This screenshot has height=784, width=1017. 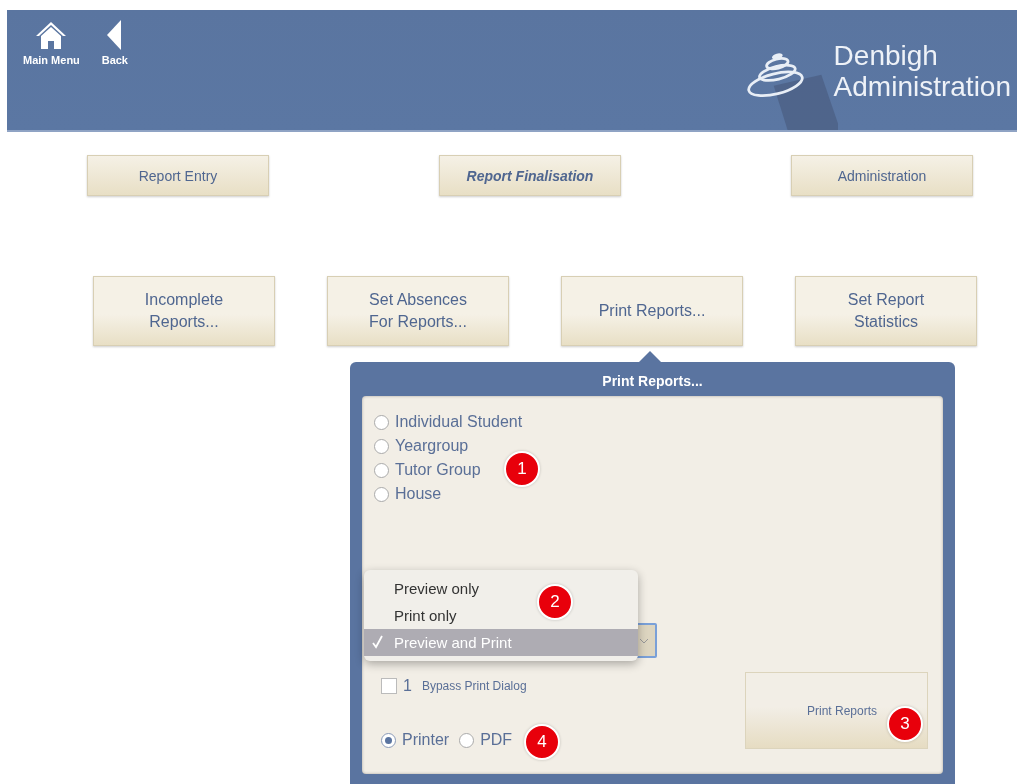 I want to click on action-button: Set Report Statistics, so click(x=886, y=311).